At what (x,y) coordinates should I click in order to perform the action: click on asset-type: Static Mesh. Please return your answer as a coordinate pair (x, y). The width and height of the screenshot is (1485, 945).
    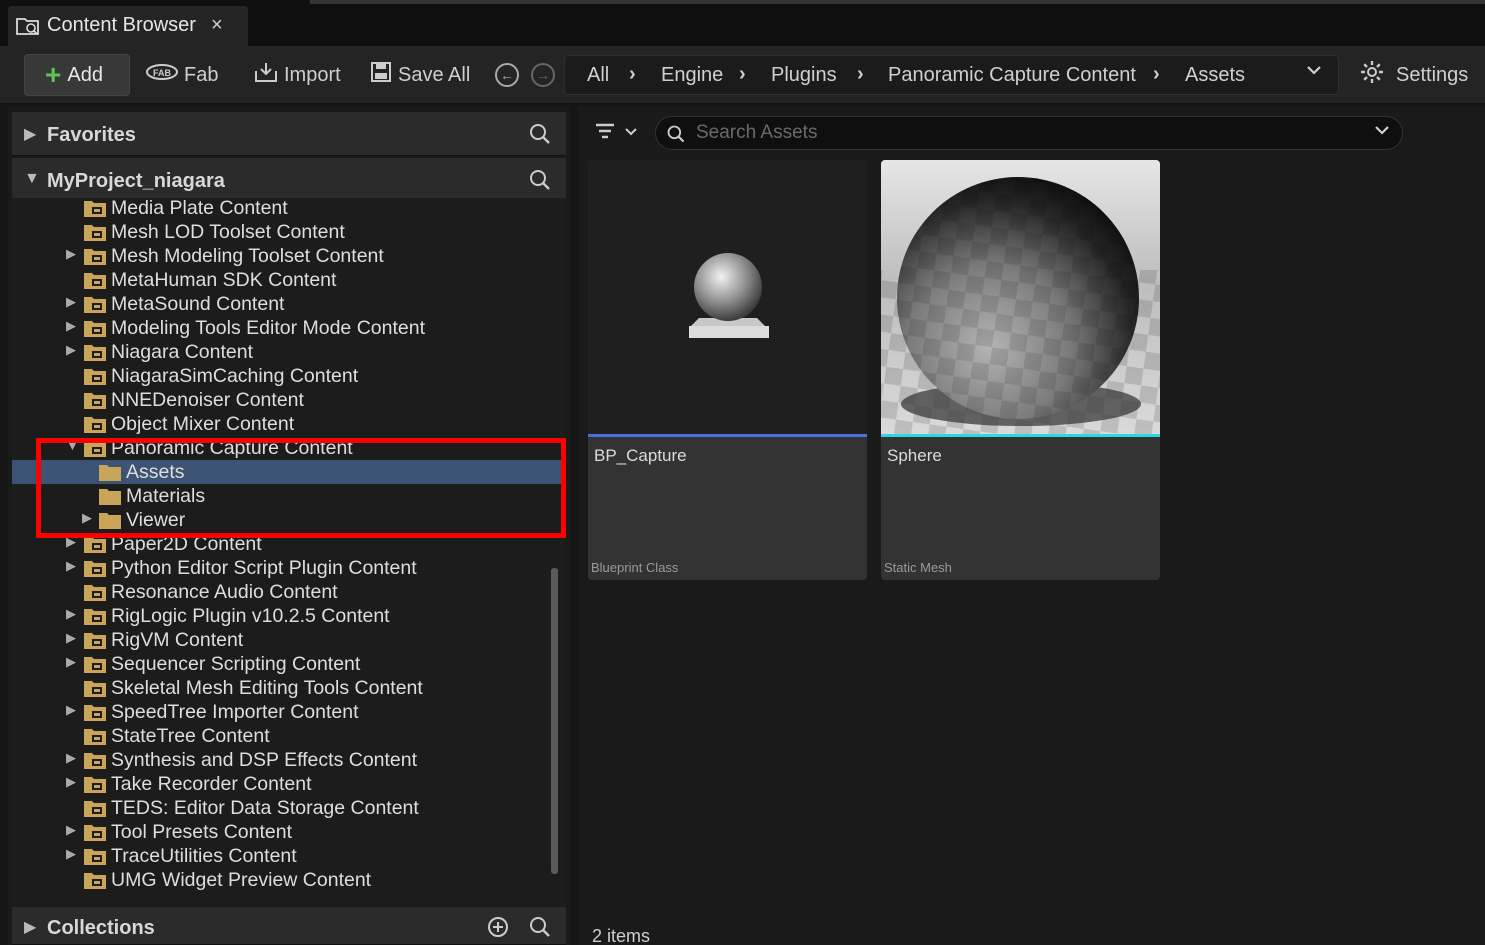
    Looking at the image, I should click on (918, 567).